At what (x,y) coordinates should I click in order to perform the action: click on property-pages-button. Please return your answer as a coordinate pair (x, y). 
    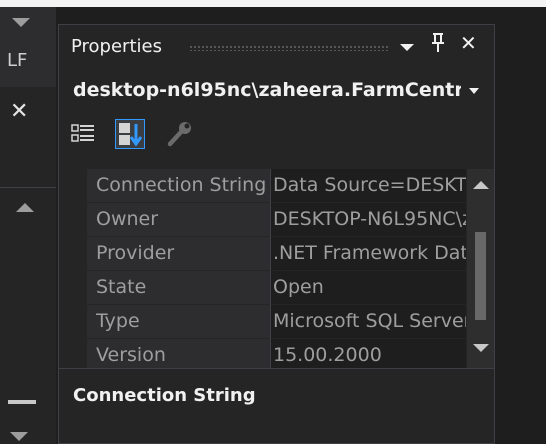
    Looking at the image, I should click on (180, 134).